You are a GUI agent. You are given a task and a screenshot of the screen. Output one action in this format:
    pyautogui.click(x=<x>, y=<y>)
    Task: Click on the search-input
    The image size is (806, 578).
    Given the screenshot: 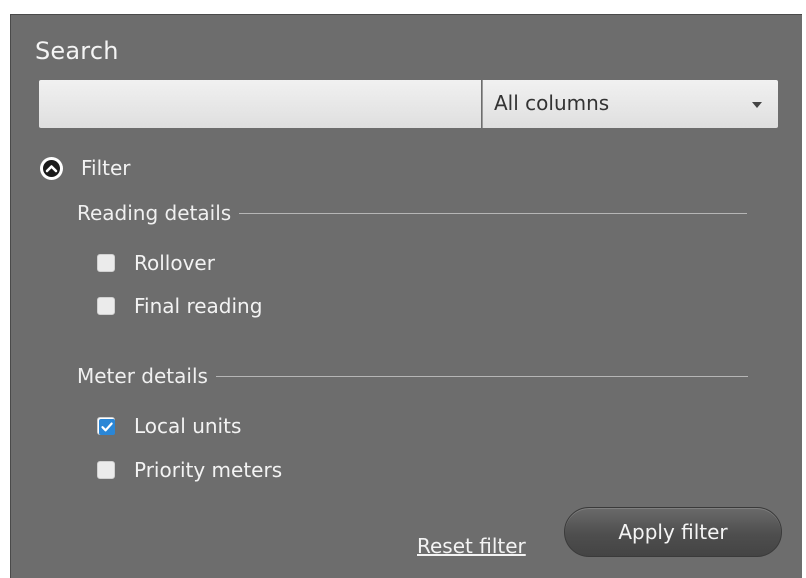 What is the action you would take?
    pyautogui.click(x=260, y=104)
    